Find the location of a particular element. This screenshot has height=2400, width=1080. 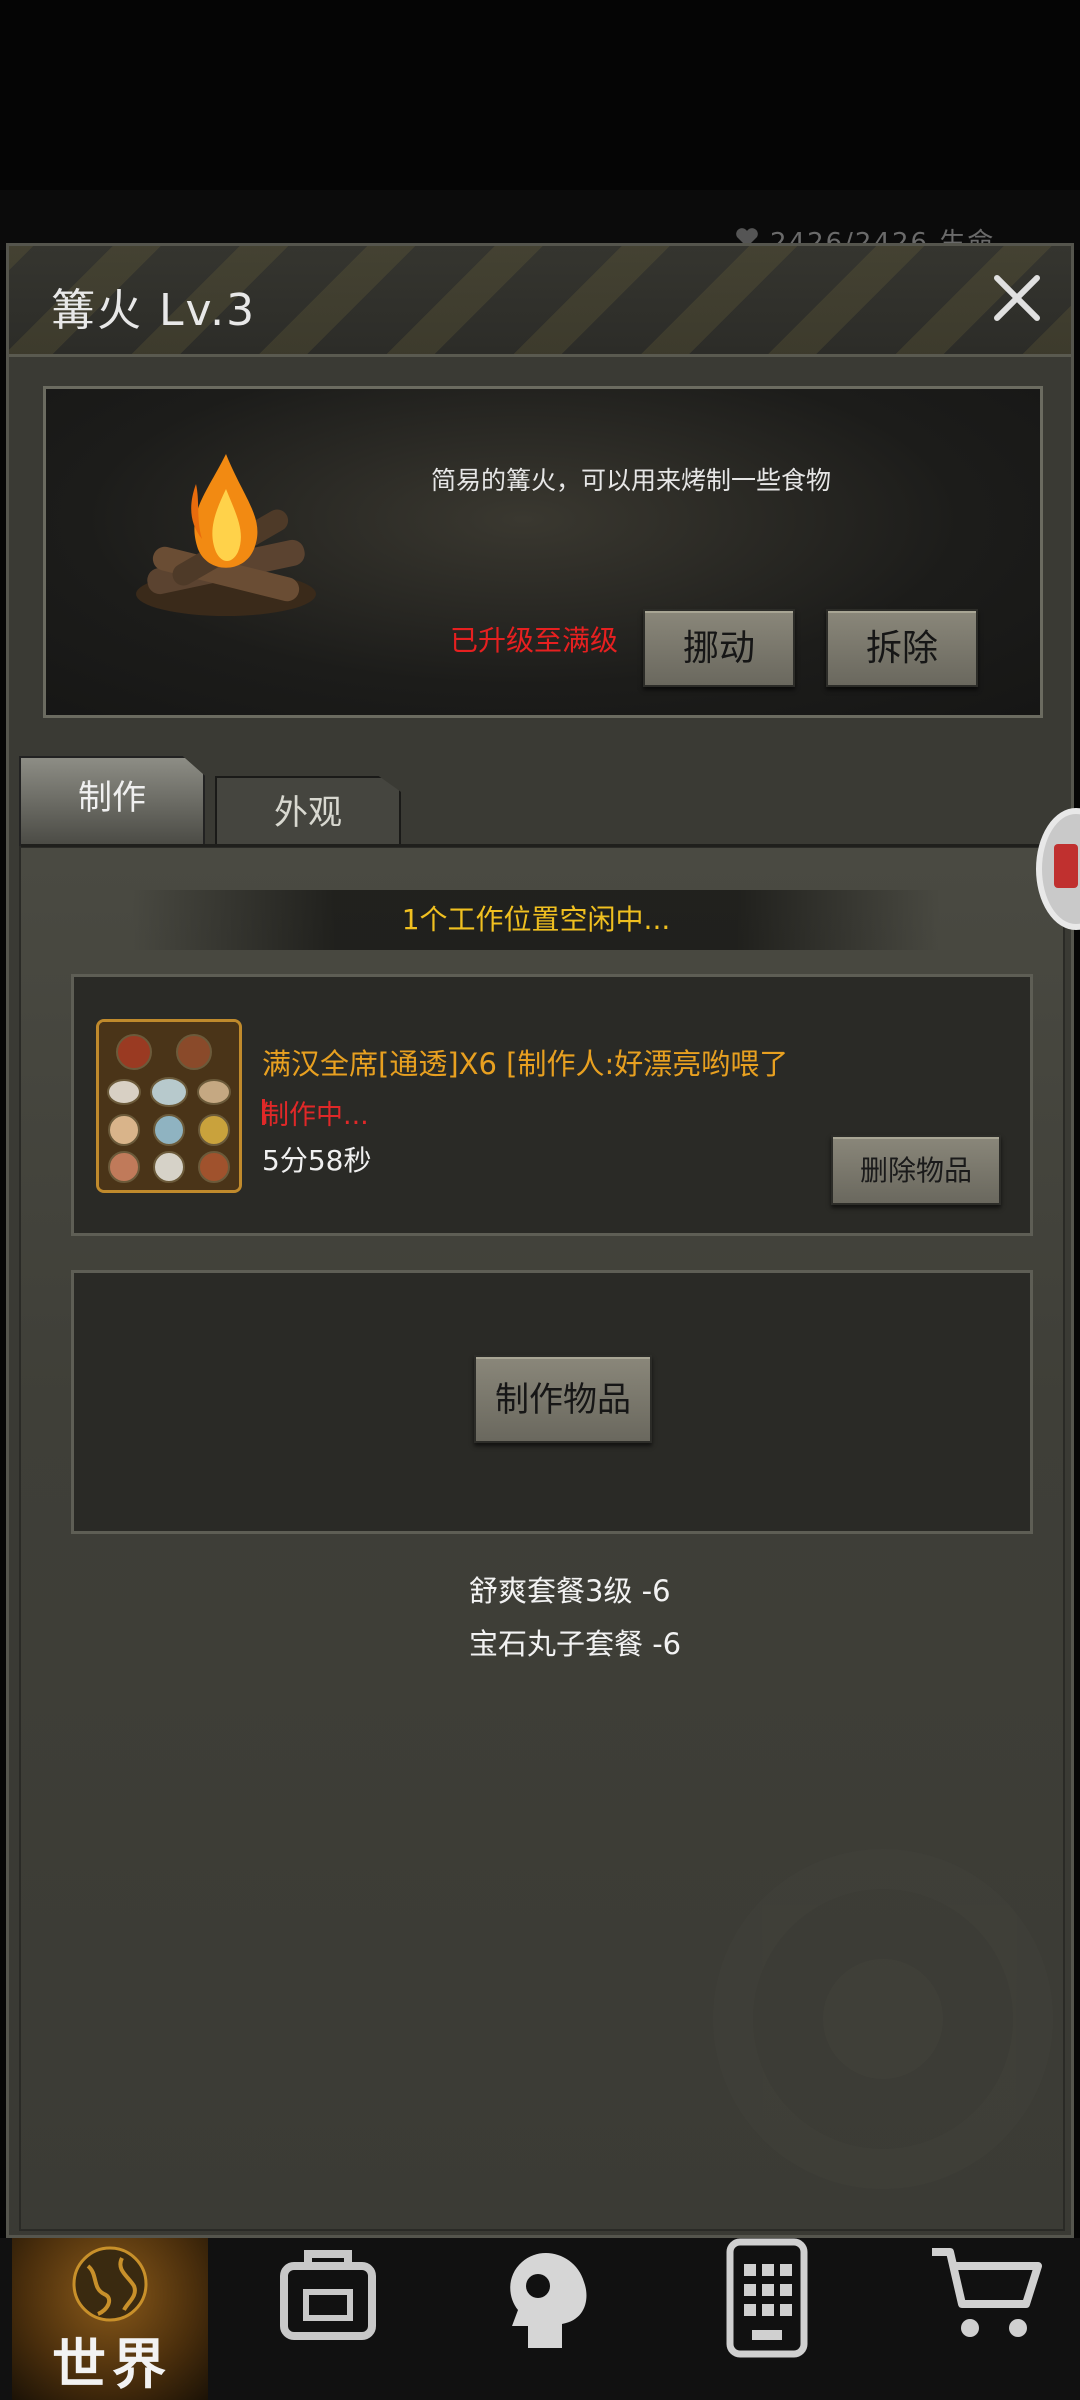

building-info-panel: 简易的篝火，可以用来烤制一些食物 已升级至满级 挪动 拆除 is located at coordinates (543, 552).